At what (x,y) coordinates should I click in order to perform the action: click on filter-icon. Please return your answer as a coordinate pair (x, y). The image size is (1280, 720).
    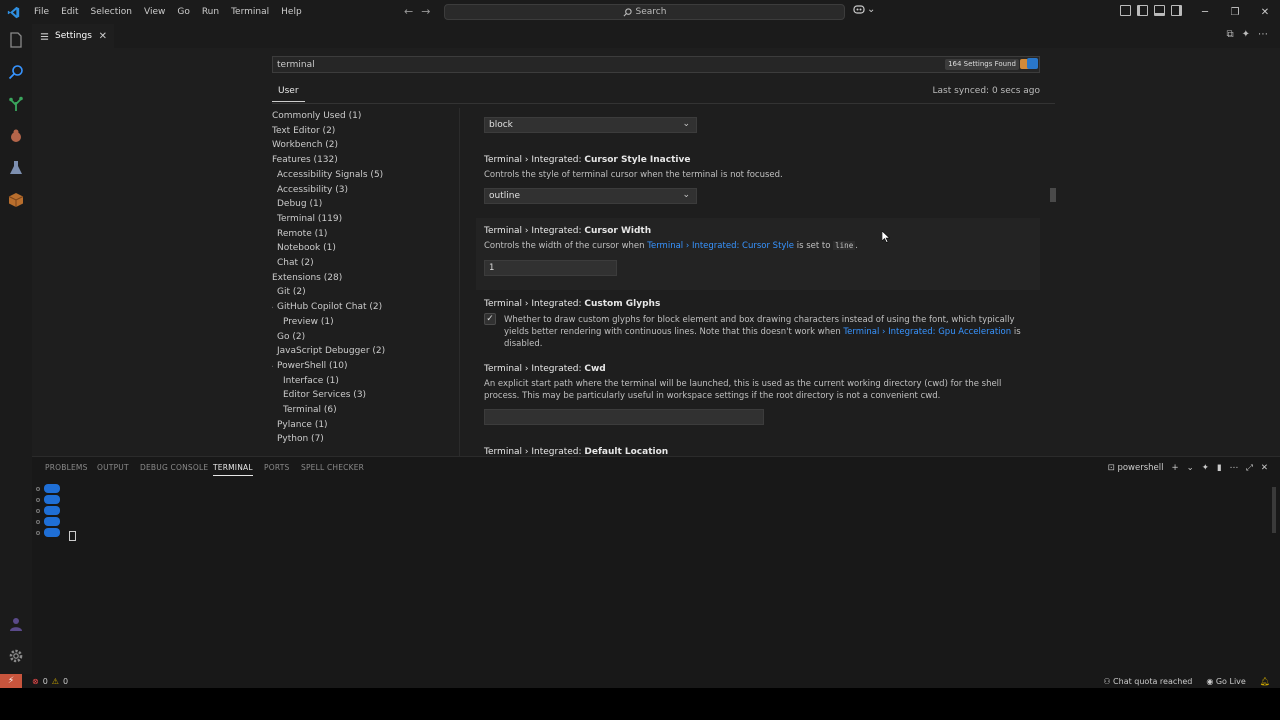
    Looking at the image, I should click on (1032, 63).